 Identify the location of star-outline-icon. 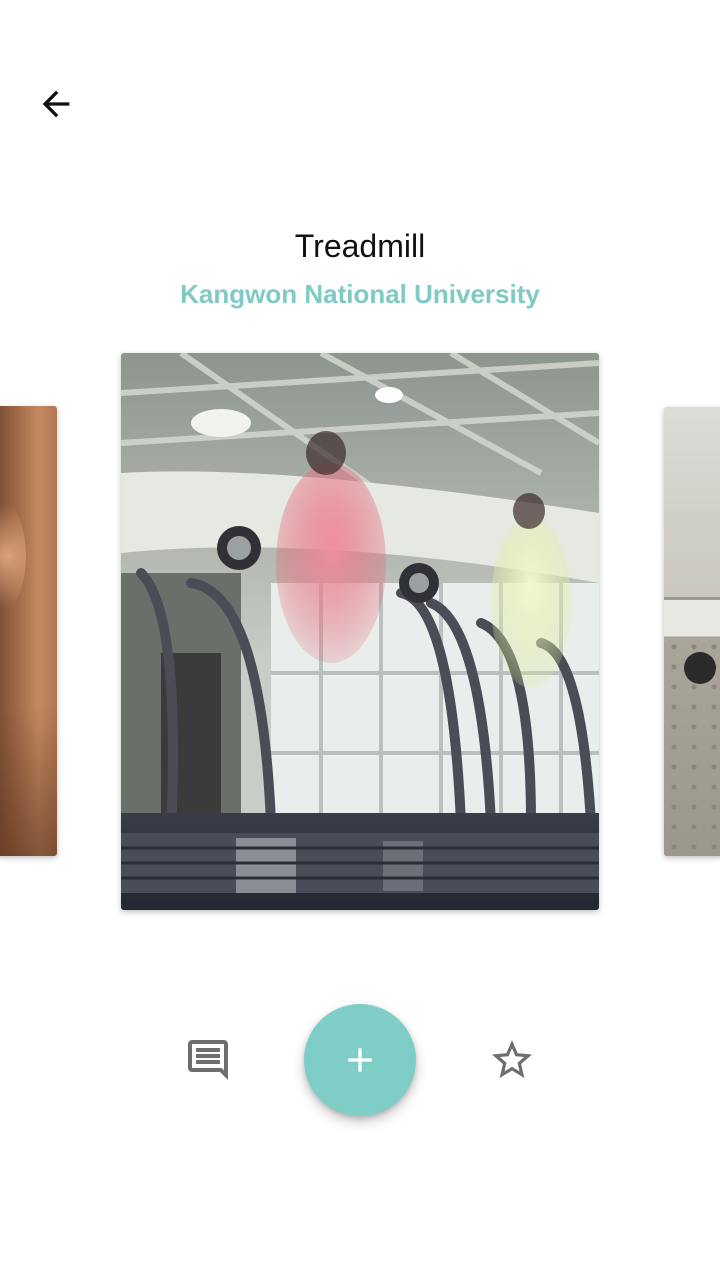
(512, 1059).